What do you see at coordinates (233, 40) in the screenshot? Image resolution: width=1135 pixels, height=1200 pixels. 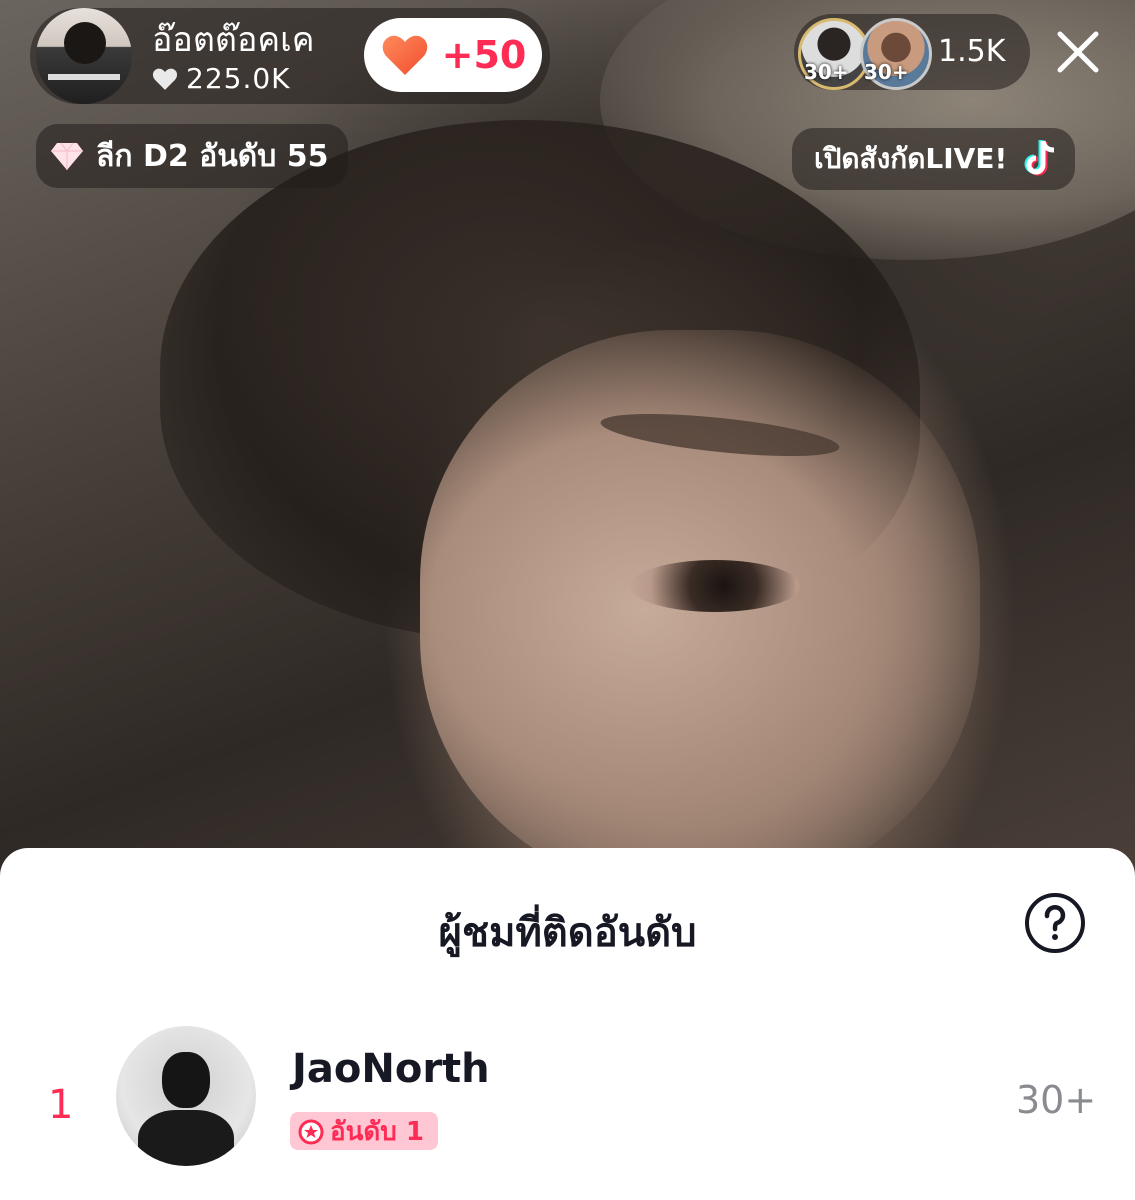 I see `host-name: อ๊อตต๊อคเค` at bounding box center [233, 40].